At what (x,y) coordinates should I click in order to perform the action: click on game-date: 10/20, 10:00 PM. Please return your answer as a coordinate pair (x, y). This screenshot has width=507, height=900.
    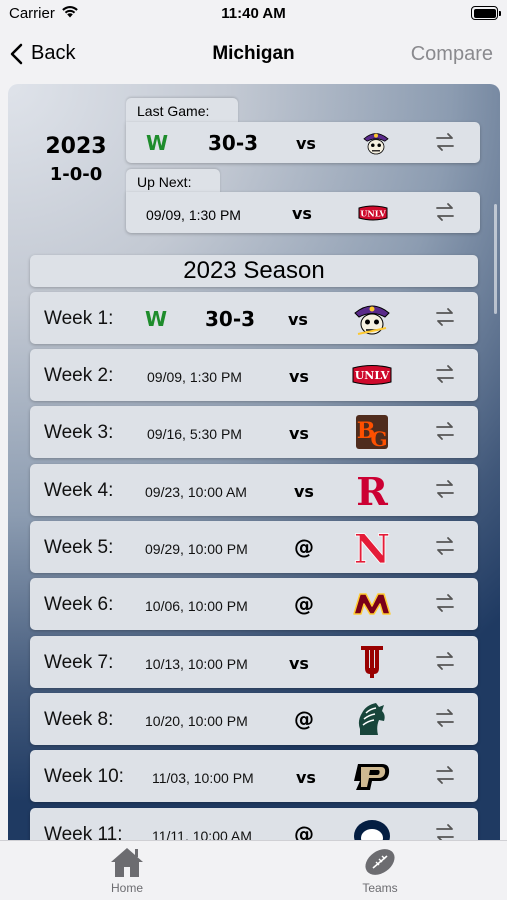
    Looking at the image, I should click on (196, 721).